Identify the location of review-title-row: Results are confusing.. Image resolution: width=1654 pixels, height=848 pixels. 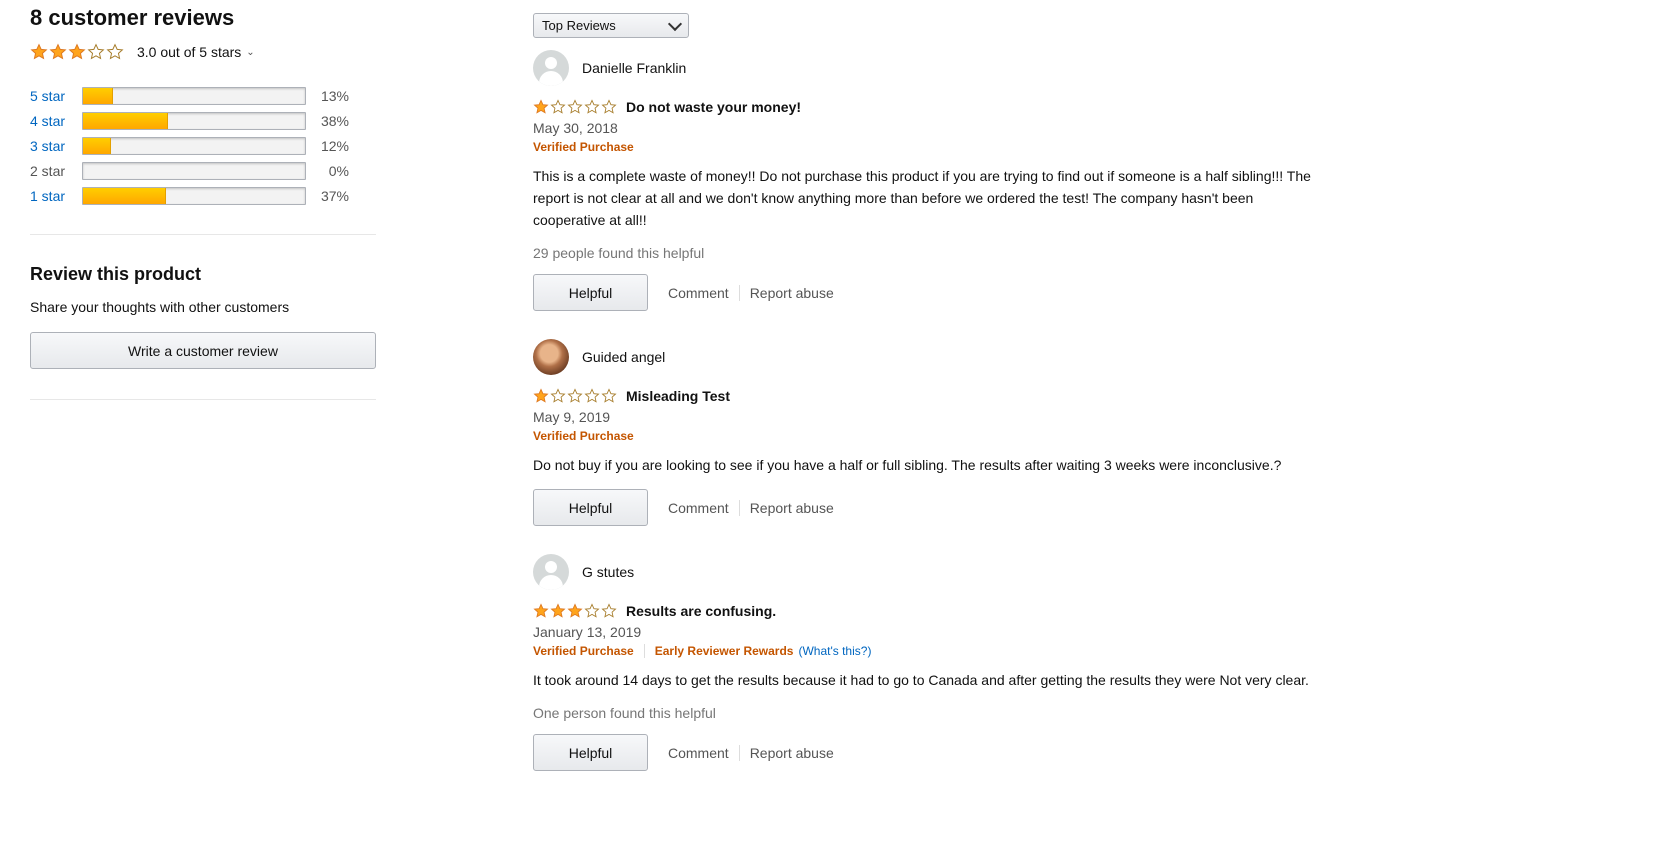
(933, 611).